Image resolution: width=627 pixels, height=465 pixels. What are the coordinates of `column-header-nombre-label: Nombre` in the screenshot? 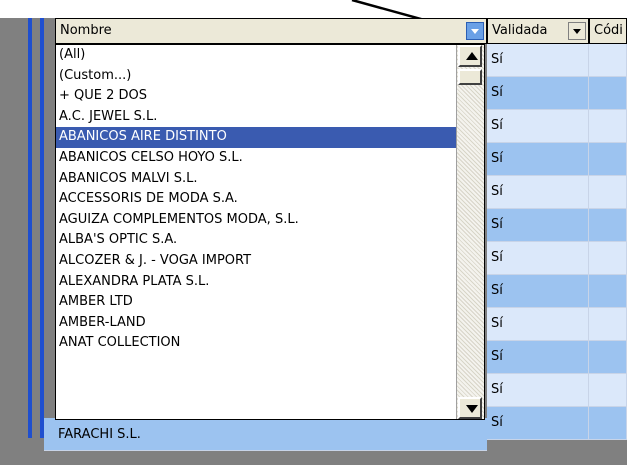 It's located at (86, 30).